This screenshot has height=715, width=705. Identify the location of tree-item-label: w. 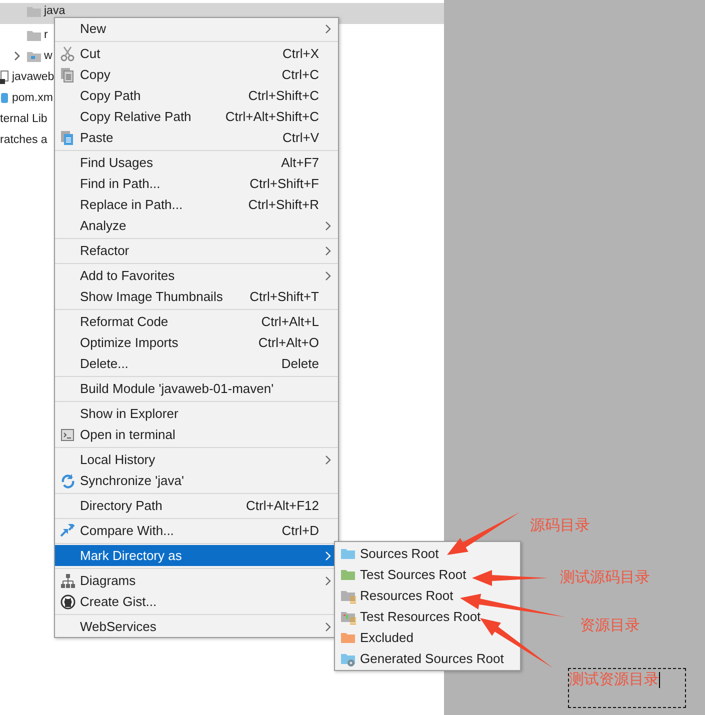
(48, 55).